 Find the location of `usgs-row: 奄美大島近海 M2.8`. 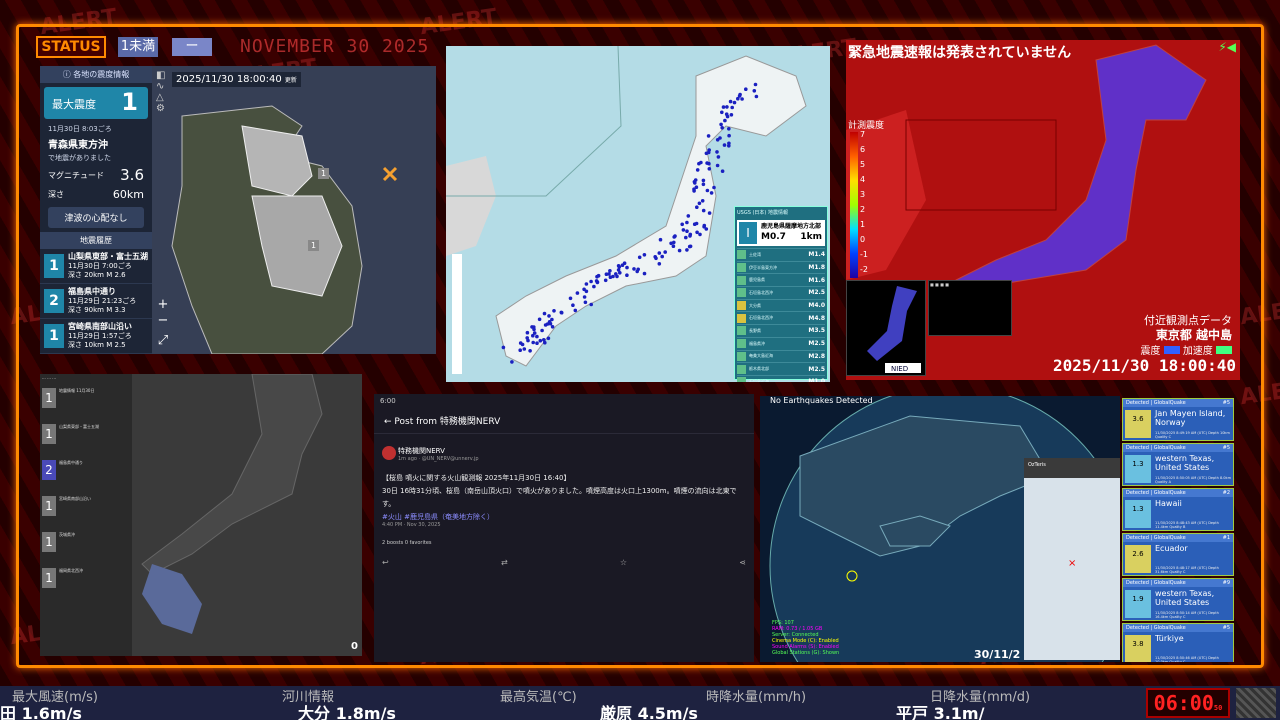

usgs-row: 奄美大島近海 M2.8 is located at coordinates (781, 356).